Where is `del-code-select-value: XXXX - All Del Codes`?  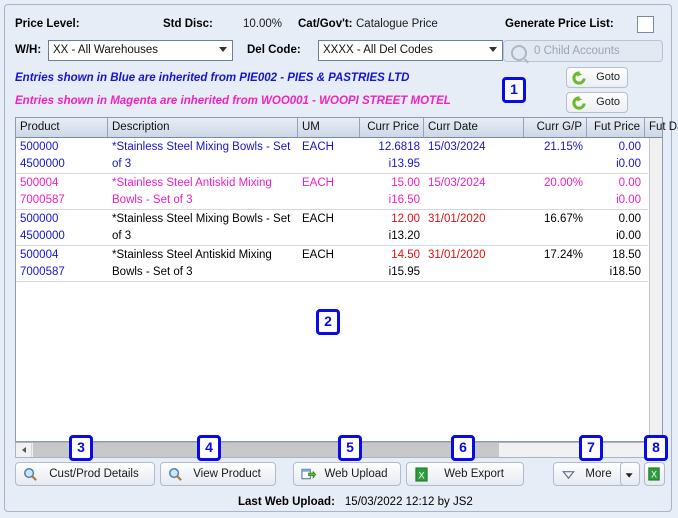
del-code-select-value: XXXX - All Del Codes is located at coordinates (378, 50).